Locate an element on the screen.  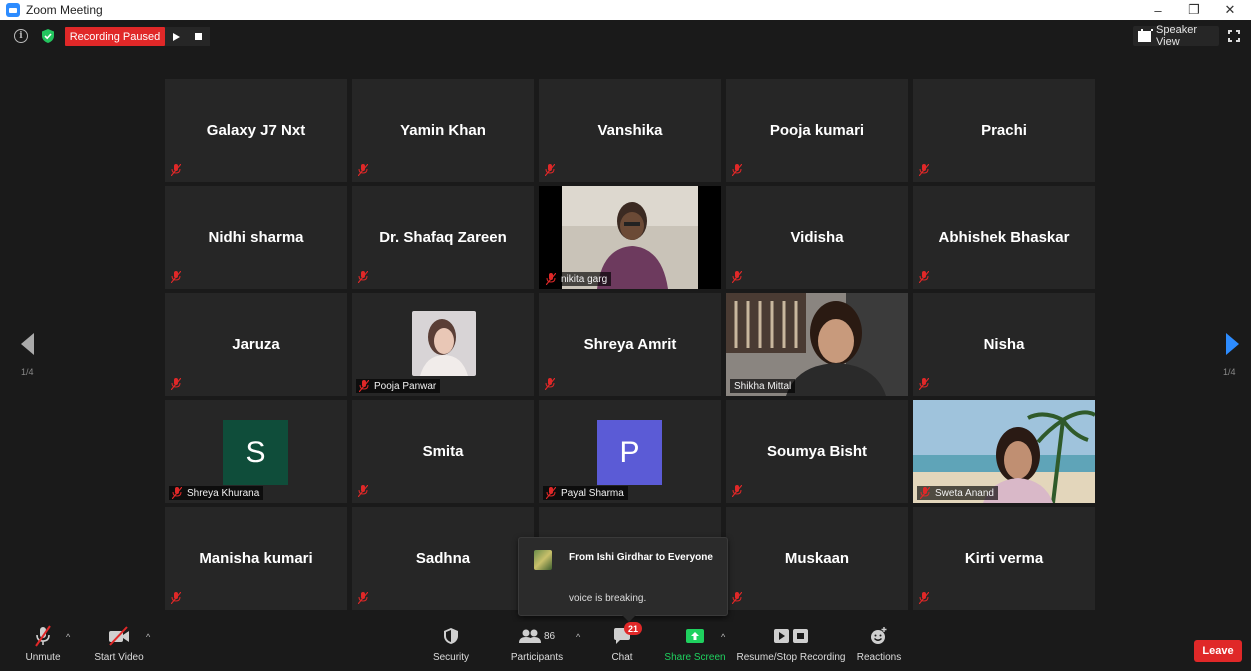
meeting-top-bar: i Recording Paused Speaker View is located at coordinates (625, 36).